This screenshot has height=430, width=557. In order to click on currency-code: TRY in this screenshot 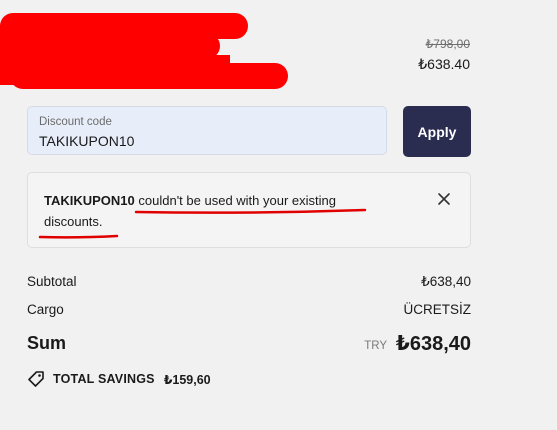, I will do `click(375, 346)`.